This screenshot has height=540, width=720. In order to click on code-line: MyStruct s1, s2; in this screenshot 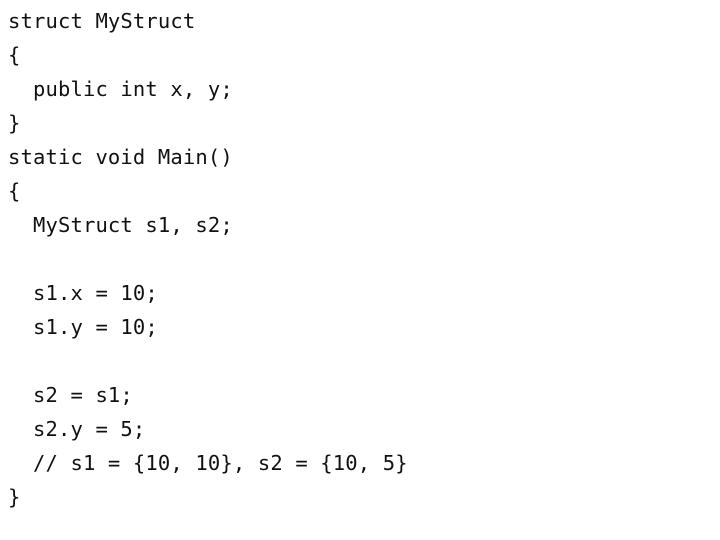, I will do `click(120, 225)`.